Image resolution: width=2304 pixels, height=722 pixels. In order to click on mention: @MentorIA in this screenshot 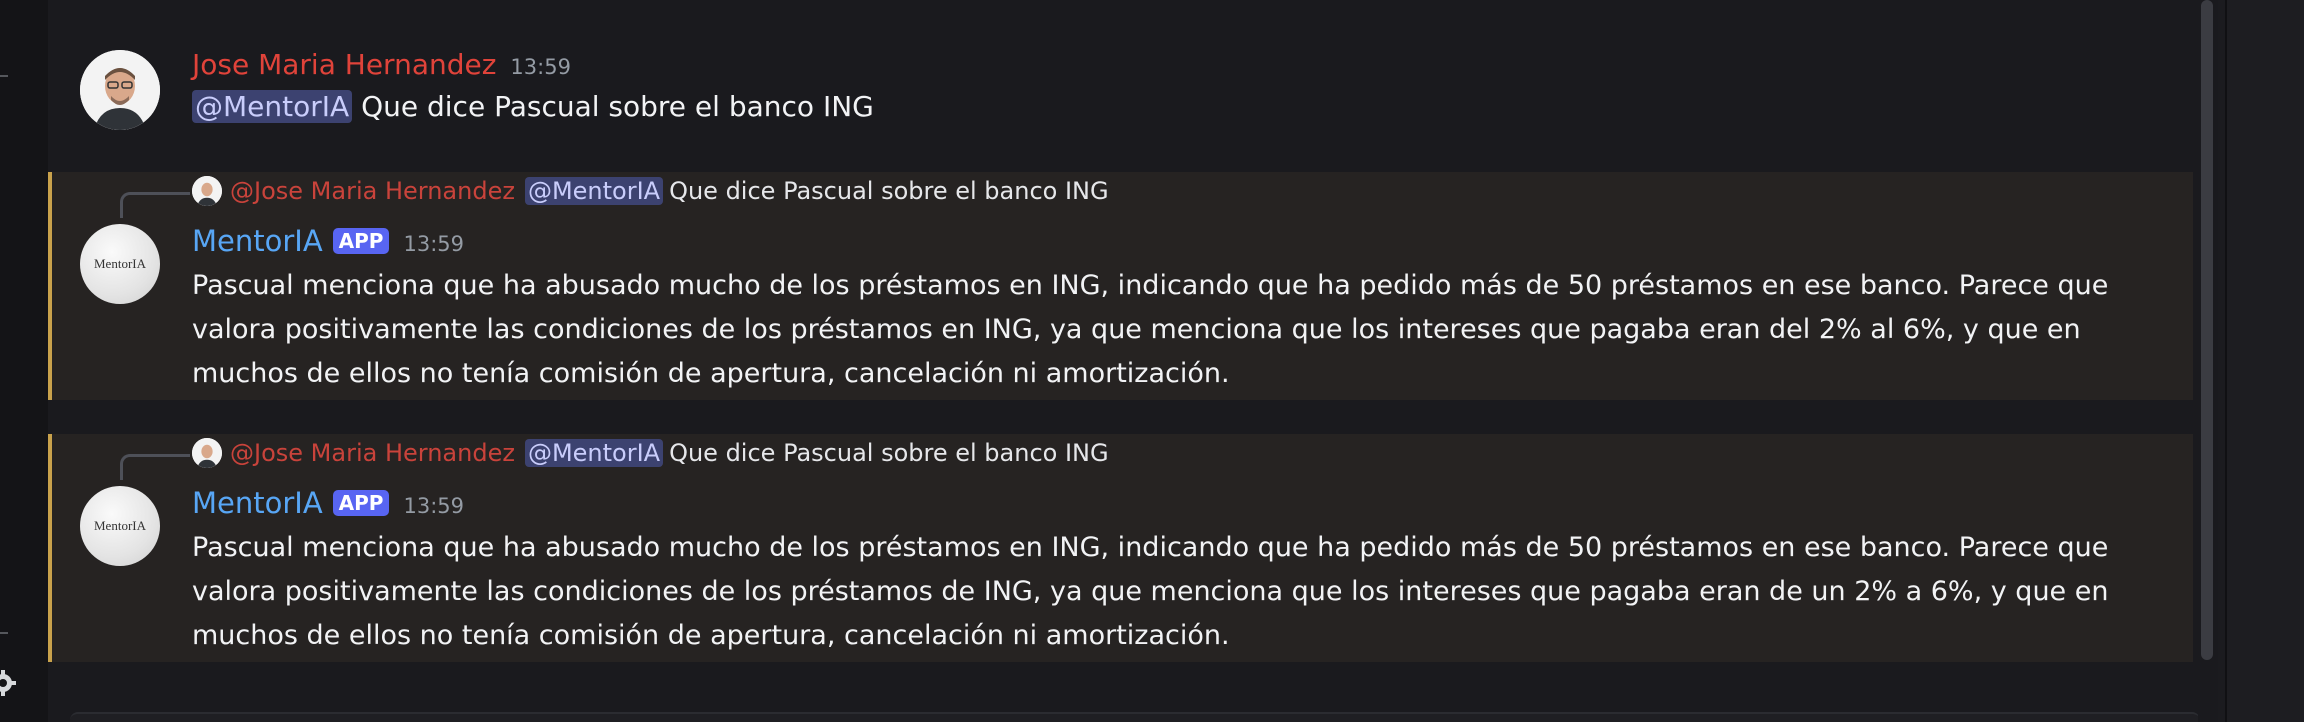, I will do `click(272, 106)`.